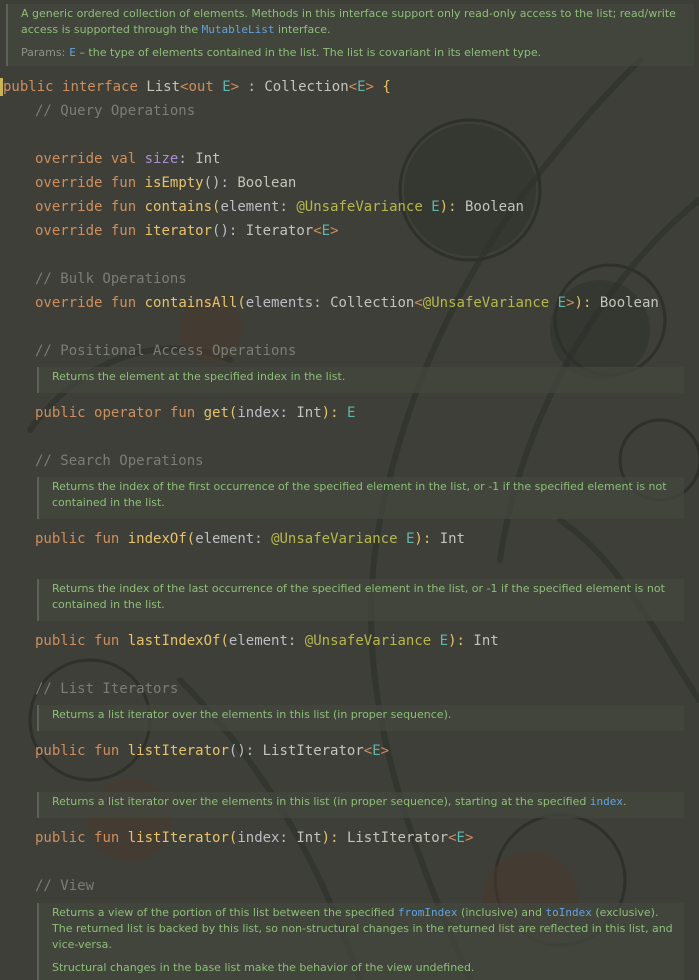  I want to click on doc-code-fromindex: fromIndex, so click(427, 912).